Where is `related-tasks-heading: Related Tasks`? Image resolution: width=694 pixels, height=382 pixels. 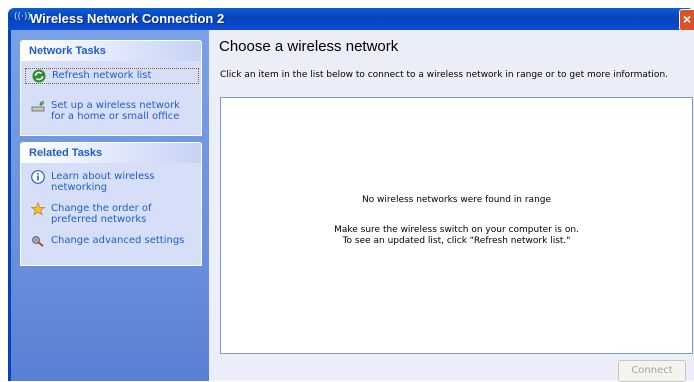 related-tasks-heading: Related Tasks is located at coordinates (111, 153).